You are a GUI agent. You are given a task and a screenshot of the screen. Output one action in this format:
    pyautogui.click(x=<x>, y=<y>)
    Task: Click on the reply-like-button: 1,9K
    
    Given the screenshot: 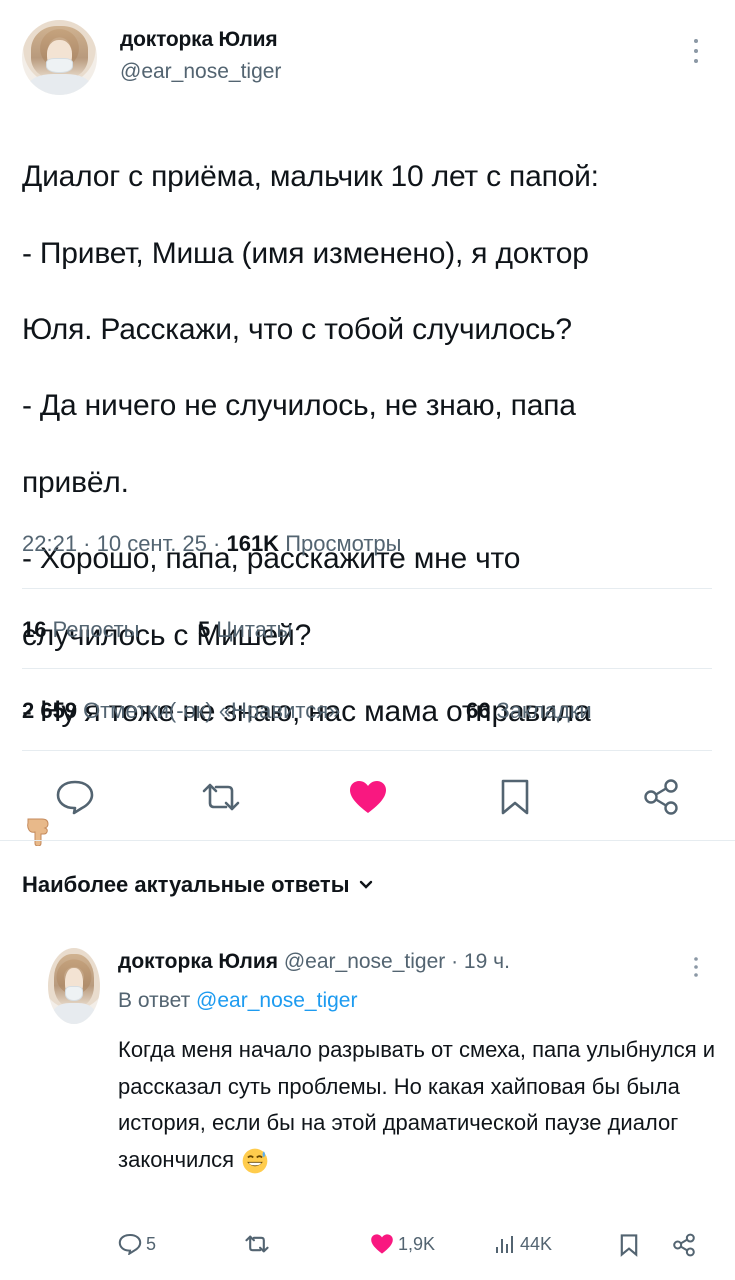 What is the action you would take?
    pyautogui.click(x=402, y=1244)
    